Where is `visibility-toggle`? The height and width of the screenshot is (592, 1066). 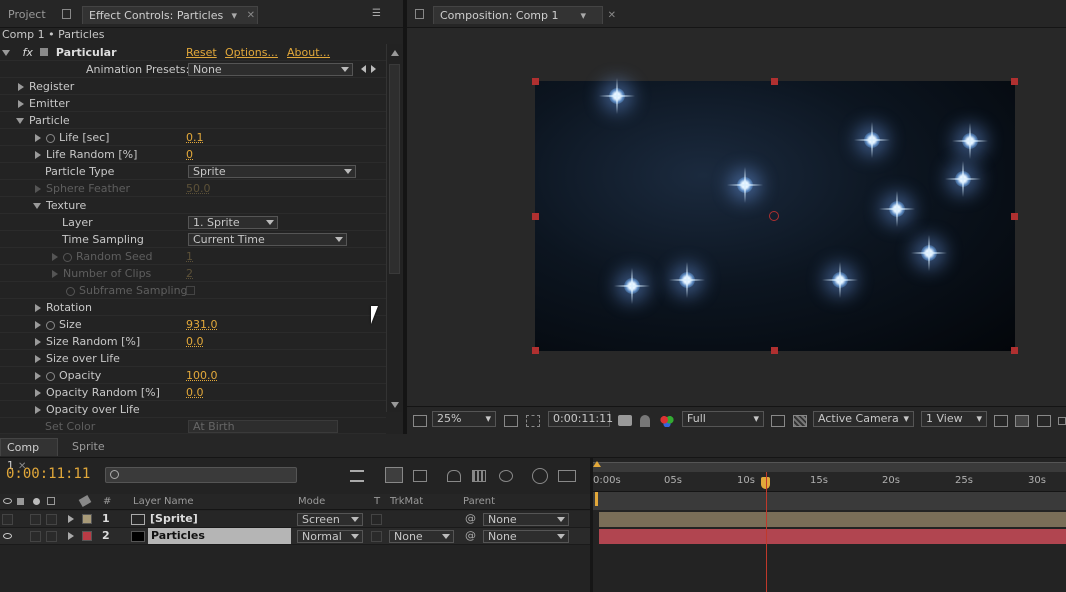
visibility-toggle is located at coordinates (7, 519).